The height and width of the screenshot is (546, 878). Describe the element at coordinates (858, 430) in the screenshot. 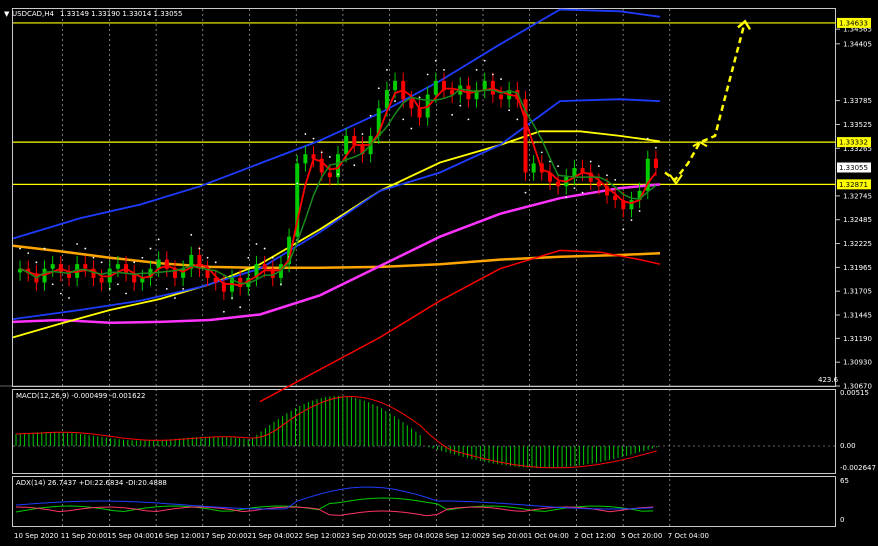

I see `macd-scale: 0.00515 0.00 -0.002647` at that location.